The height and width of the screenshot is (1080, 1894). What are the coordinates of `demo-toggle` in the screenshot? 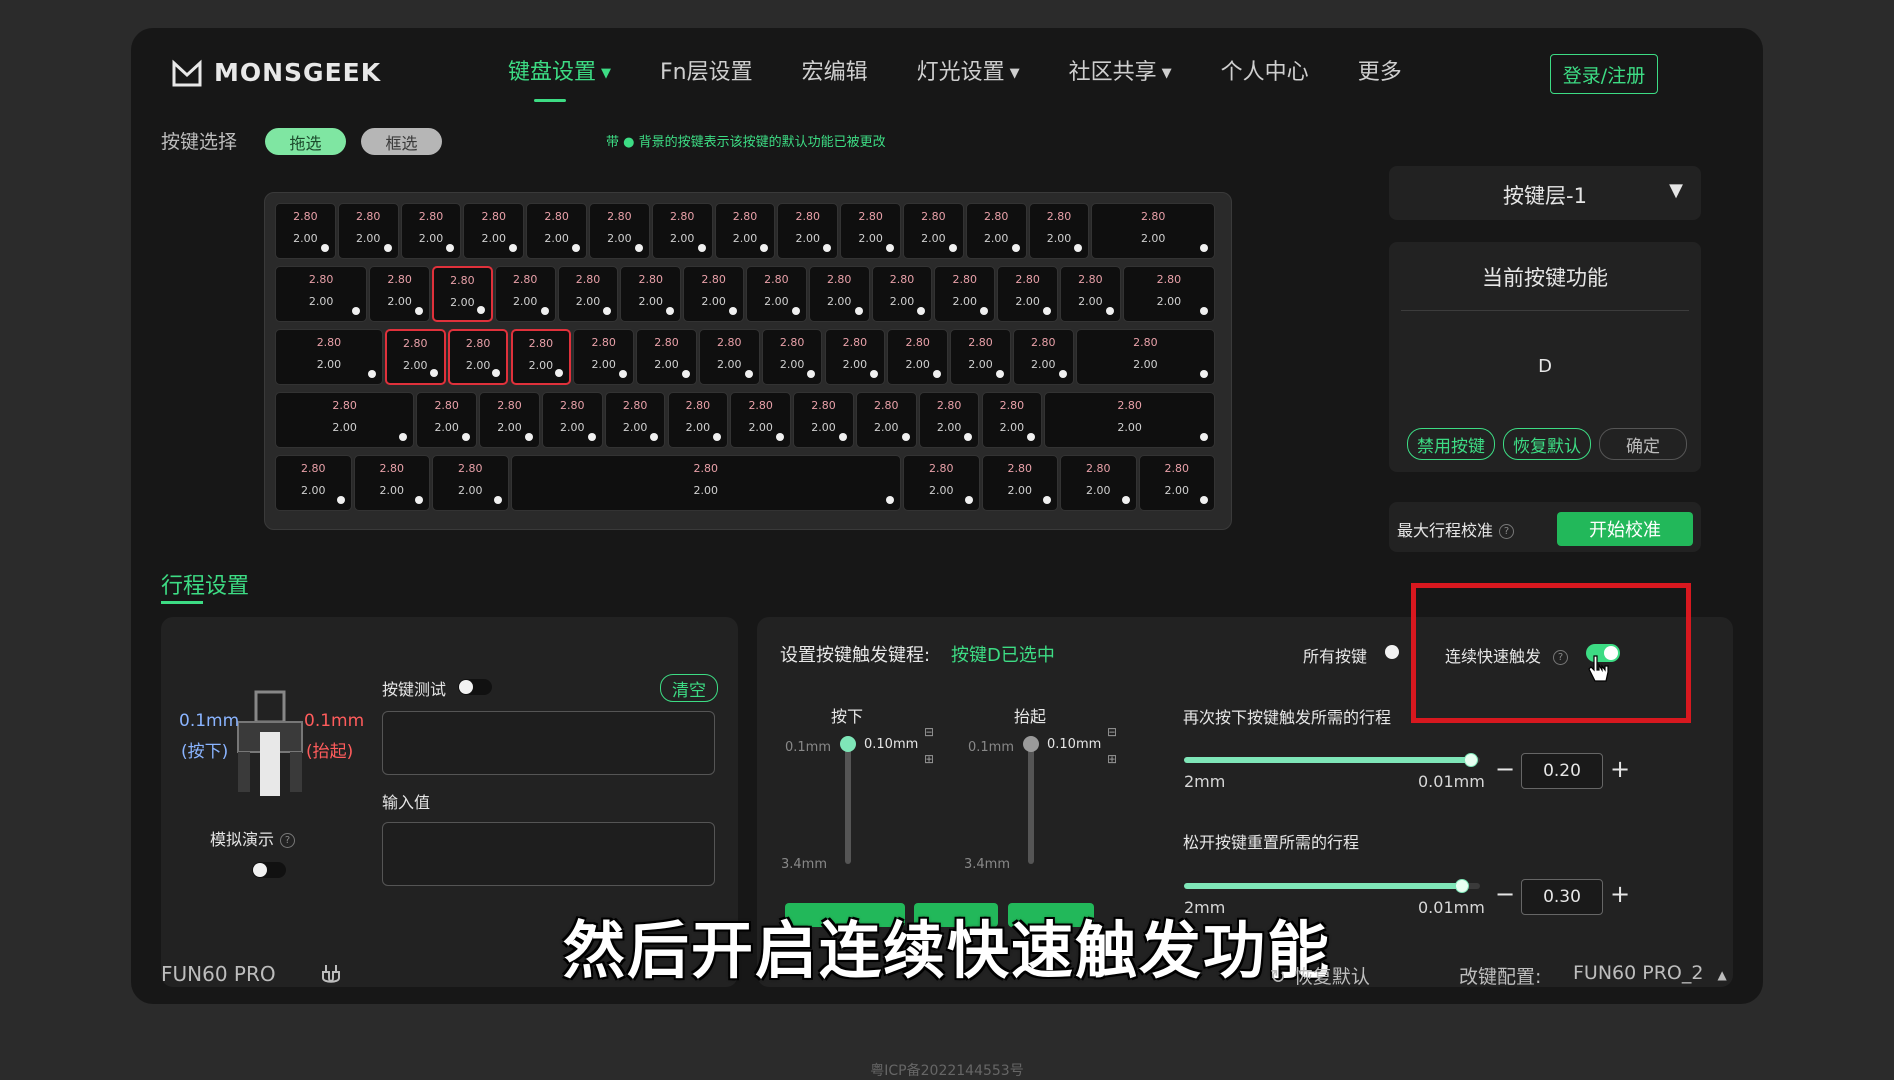 It's located at (269, 870).